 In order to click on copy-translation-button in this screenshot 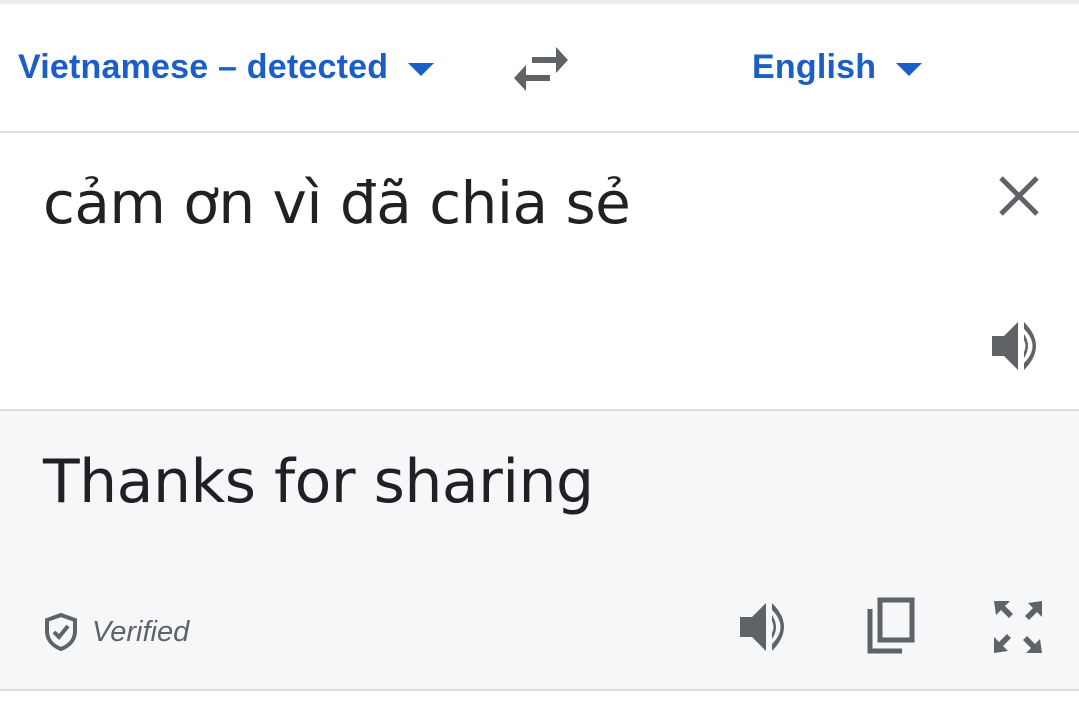, I will do `click(892, 627)`.